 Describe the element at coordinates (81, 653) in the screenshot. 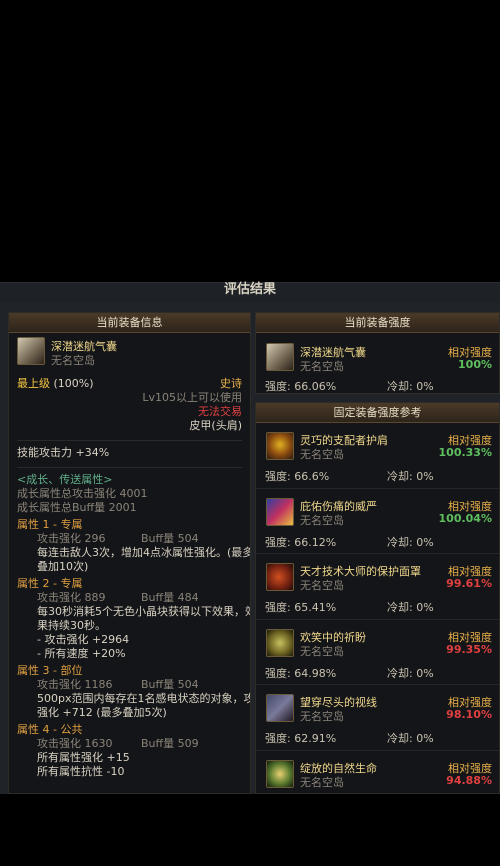

I see `attribute-line: - 所有速度 +20%` at that location.